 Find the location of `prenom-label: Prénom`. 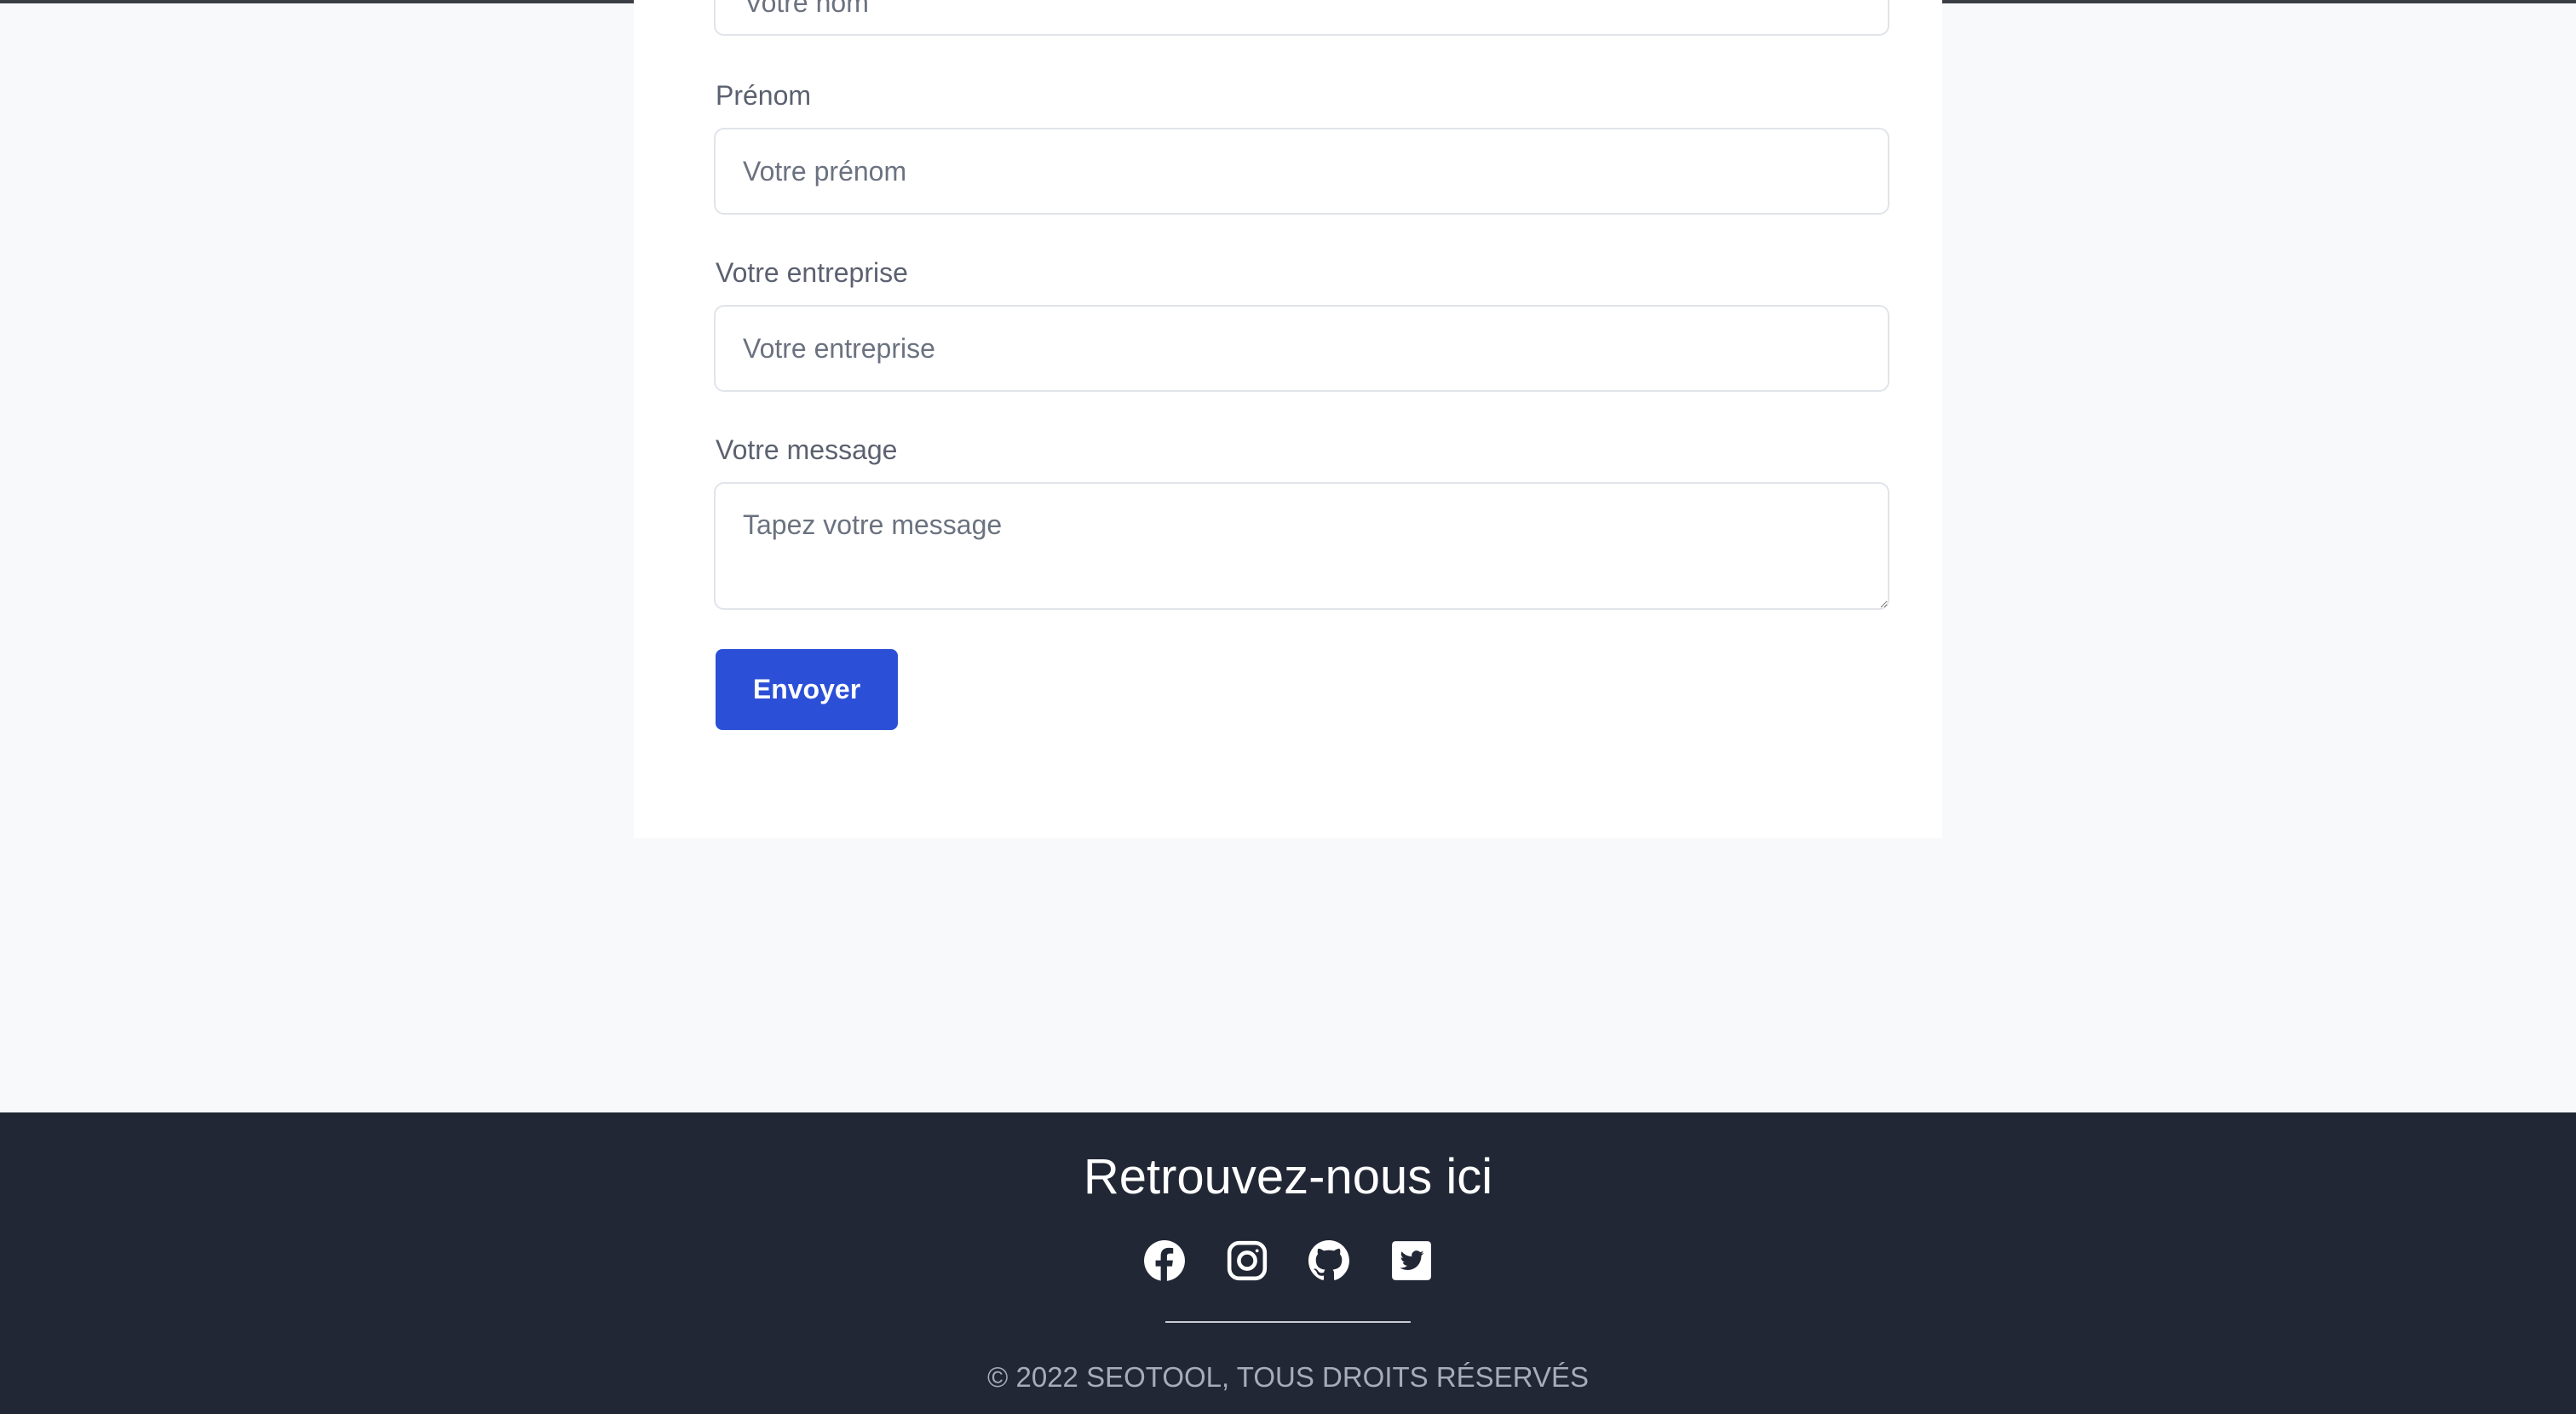

prenom-label: Prénom is located at coordinates (764, 95).